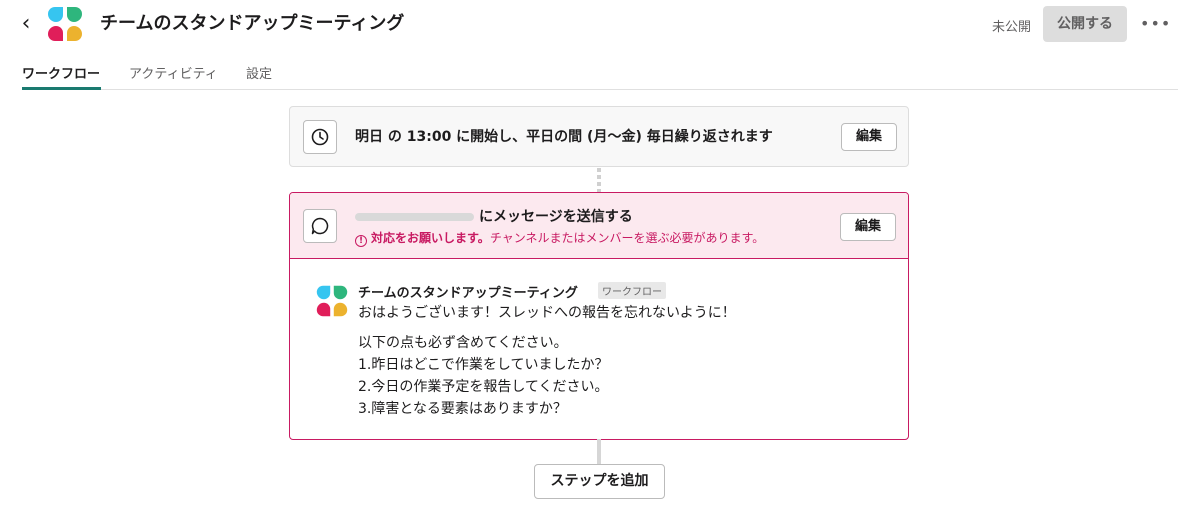 The image size is (1179, 523). I want to click on trigger-card: 明日 の 13:00 に開始し、平日の間 (月〜金) 毎日繰り返されます 編集, so click(599, 136).